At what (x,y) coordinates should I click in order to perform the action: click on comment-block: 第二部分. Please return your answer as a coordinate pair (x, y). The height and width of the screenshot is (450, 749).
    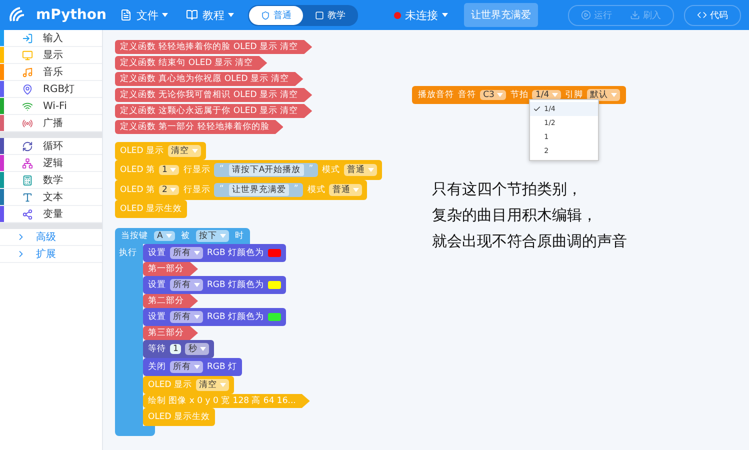
    Looking at the image, I should click on (170, 301).